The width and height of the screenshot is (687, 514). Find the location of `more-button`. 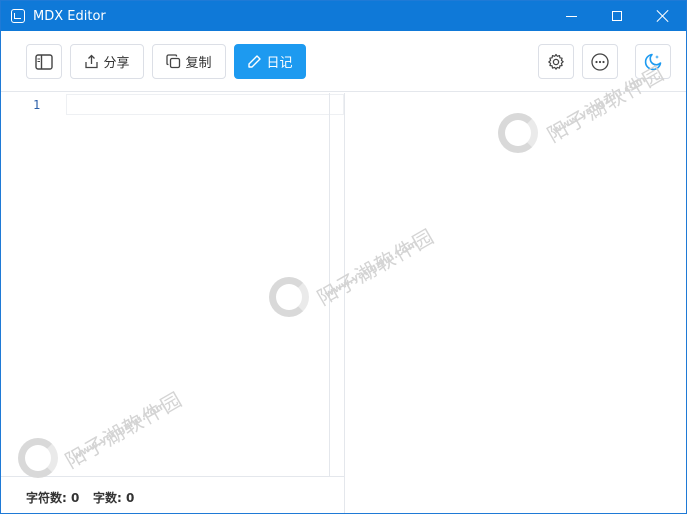

more-button is located at coordinates (600, 61).